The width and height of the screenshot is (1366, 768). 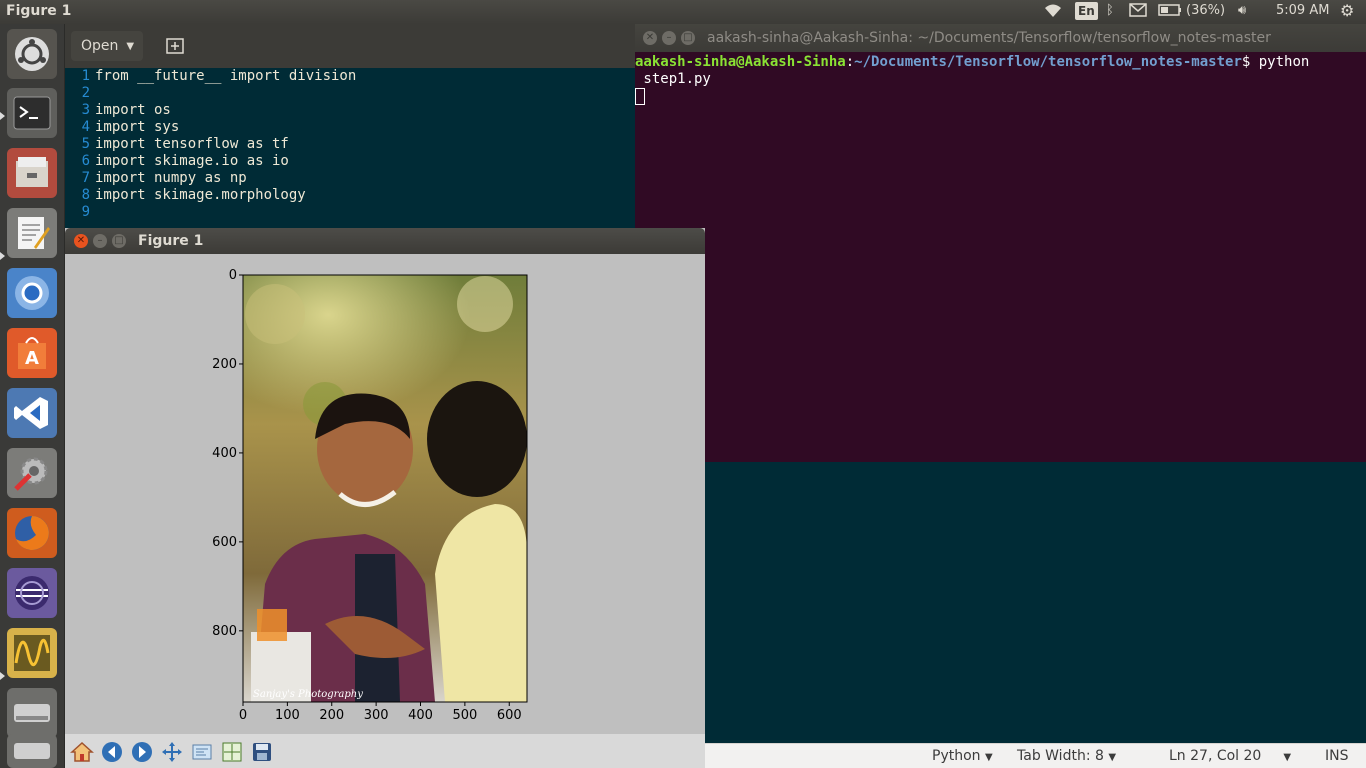 I want to click on vscode-icon, so click(x=32, y=413).